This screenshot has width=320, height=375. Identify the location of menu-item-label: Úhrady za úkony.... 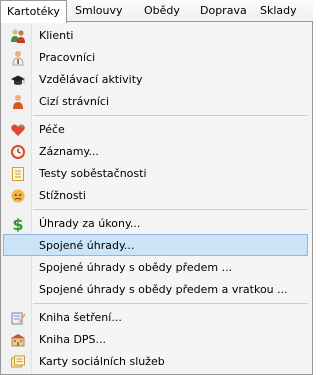
(90, 223).